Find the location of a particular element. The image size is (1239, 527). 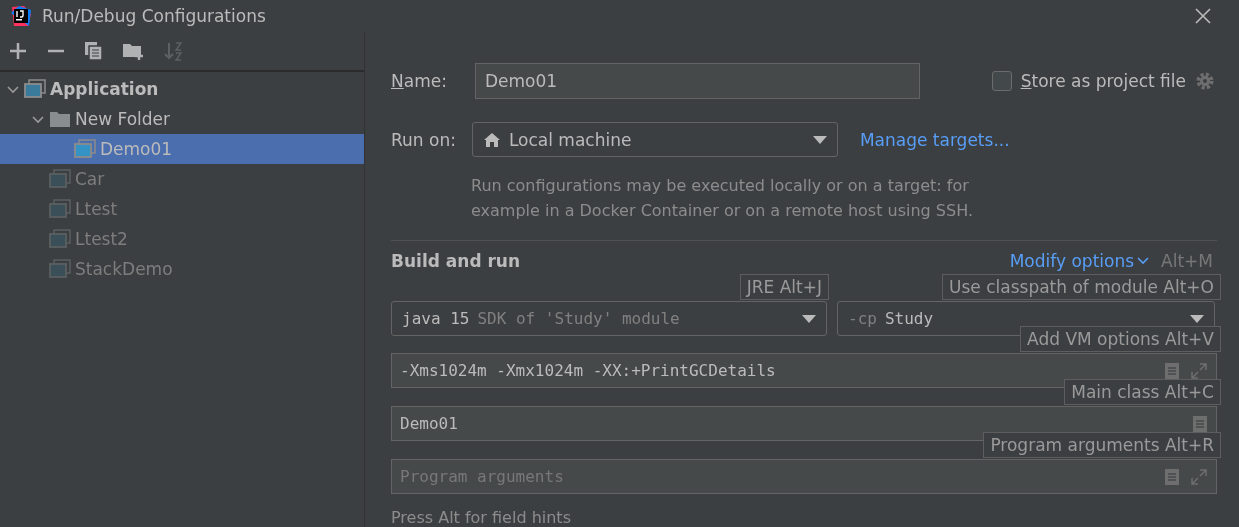

shortcut-tooltip: Use classpath of module Alt+O is located at coordinates (1081, 287).